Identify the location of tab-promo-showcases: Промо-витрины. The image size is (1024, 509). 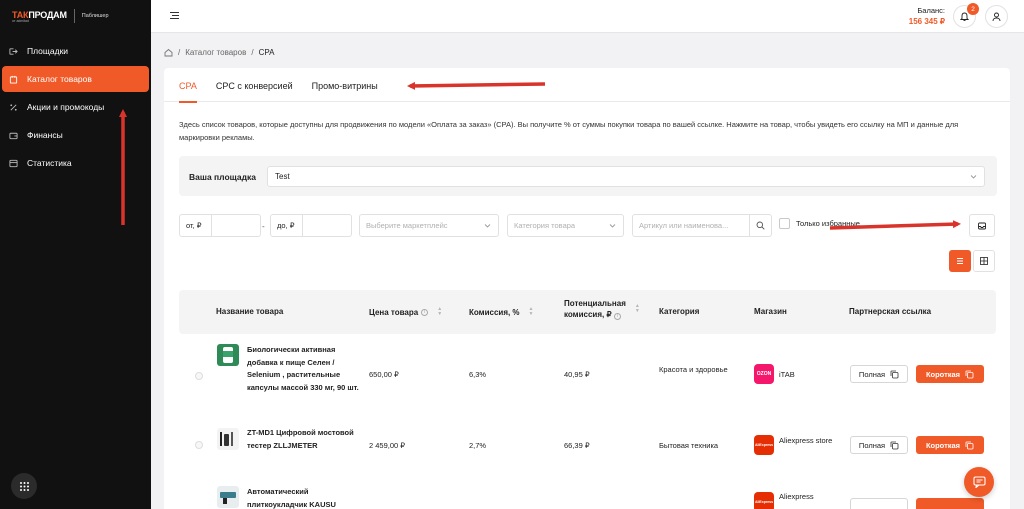
(345, 85).